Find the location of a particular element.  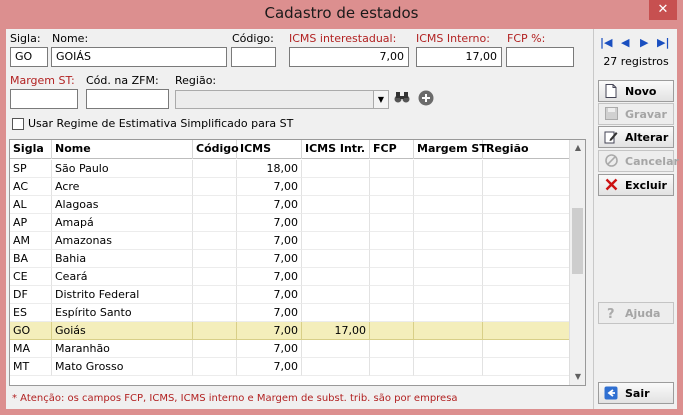

add-circle-icon is located at coordinates (426, 99).